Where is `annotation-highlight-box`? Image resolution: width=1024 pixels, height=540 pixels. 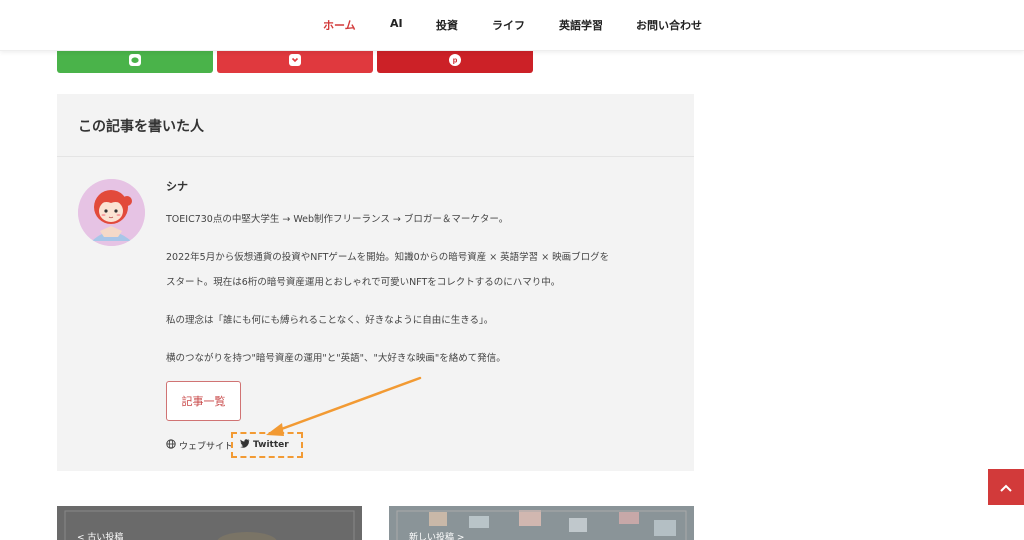 annotation-highlight-box is located at coordinates (267, 445).